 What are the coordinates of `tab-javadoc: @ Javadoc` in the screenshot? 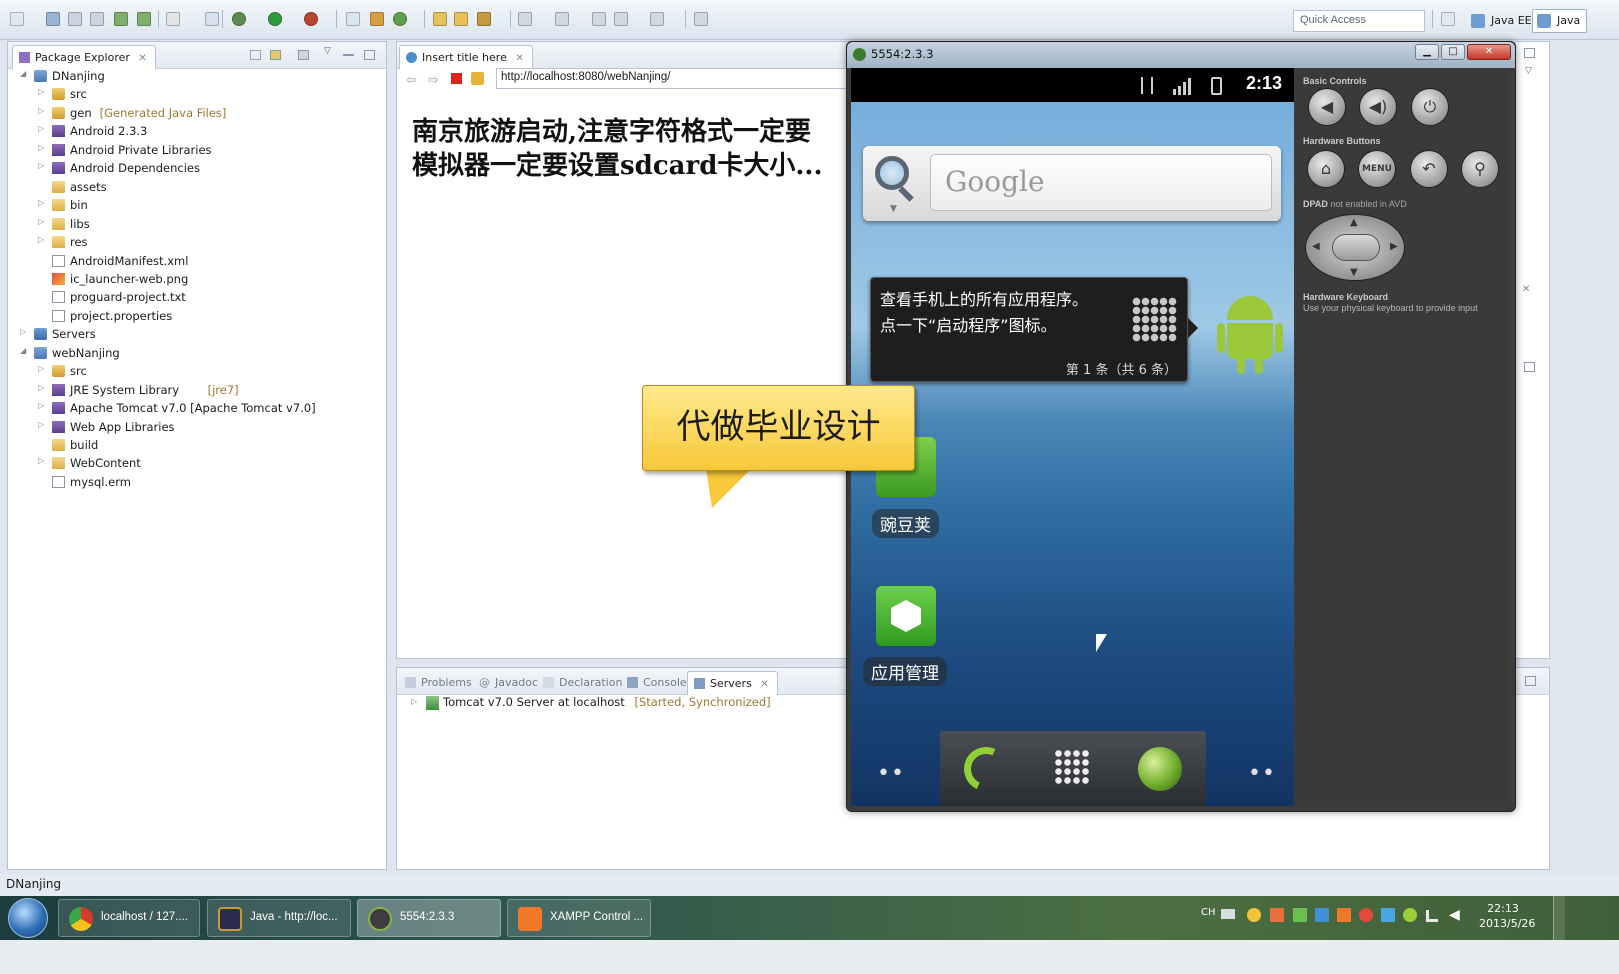 It's located at (509, 683).